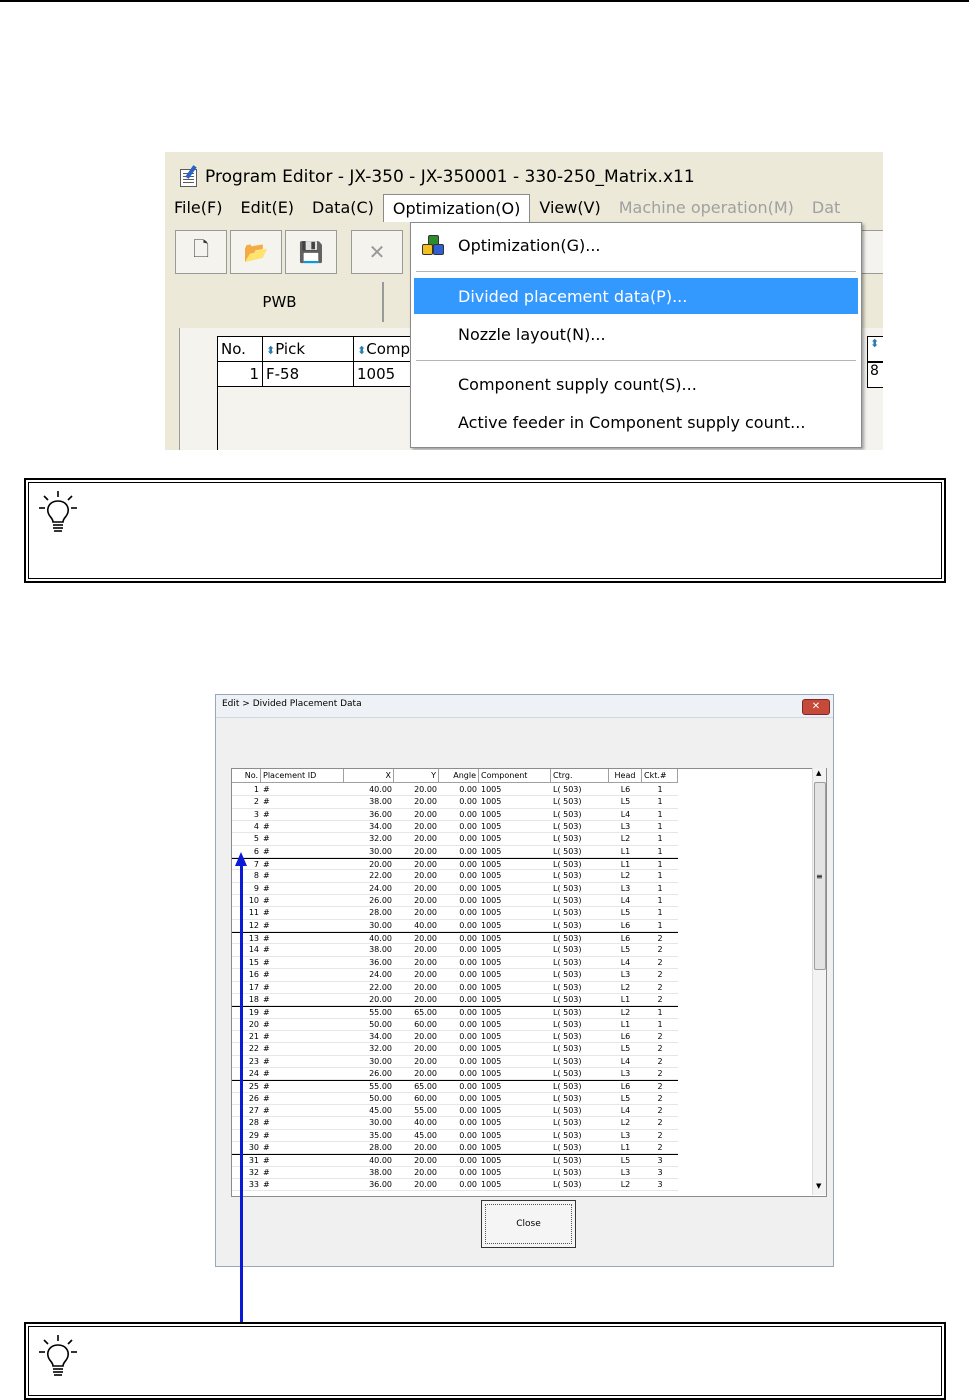  I want to click on table-row: 24 #26.00 20.00 0.00 1005 L( 503) L3 2, so click(455, 1074).